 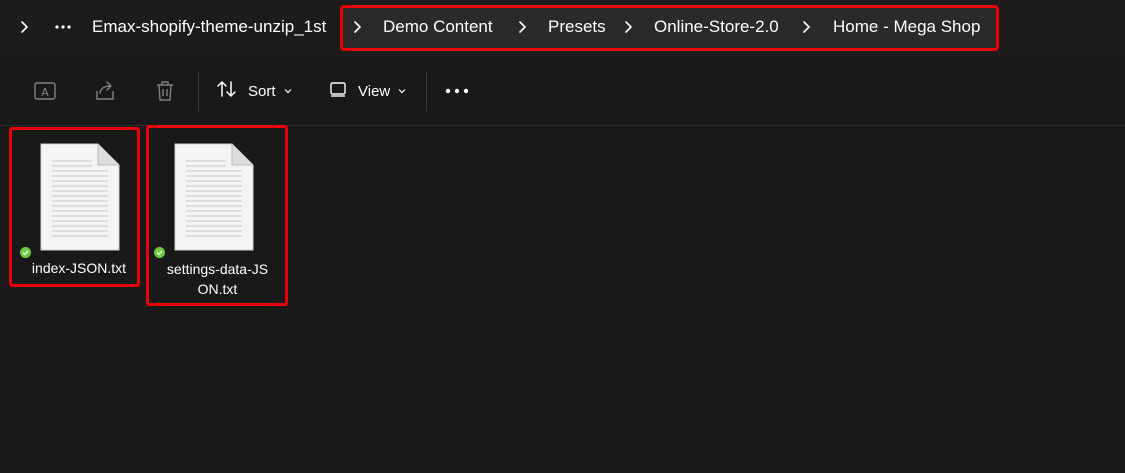 I want to click on breadcrumb-root: Emax-shopify-theme-unzip_1st, so click(x=209, y=27).